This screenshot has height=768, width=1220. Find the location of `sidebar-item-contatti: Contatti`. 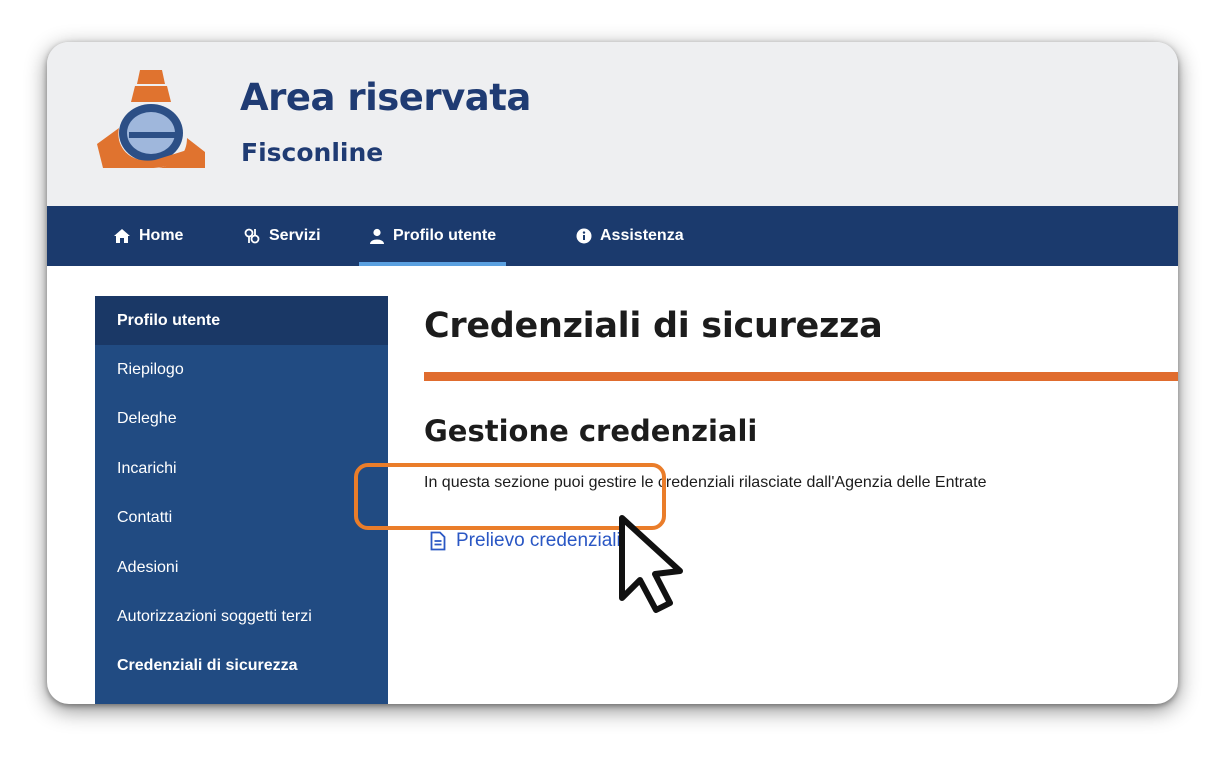

sidebar-item-contatti: Contatti is located at coordinates (241, 518).